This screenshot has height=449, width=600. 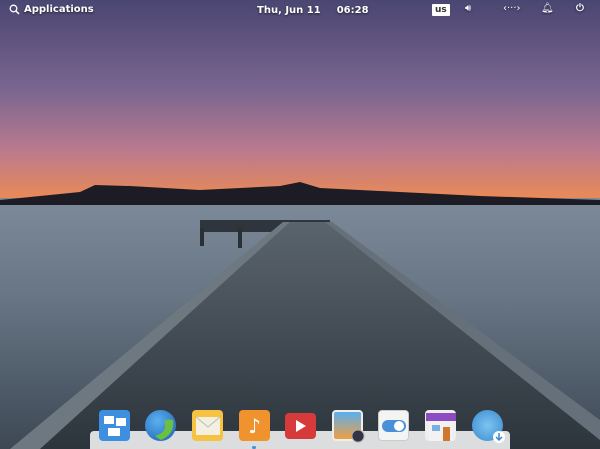 I want to click on applications-label: Applications, so click(x=59, y=9).